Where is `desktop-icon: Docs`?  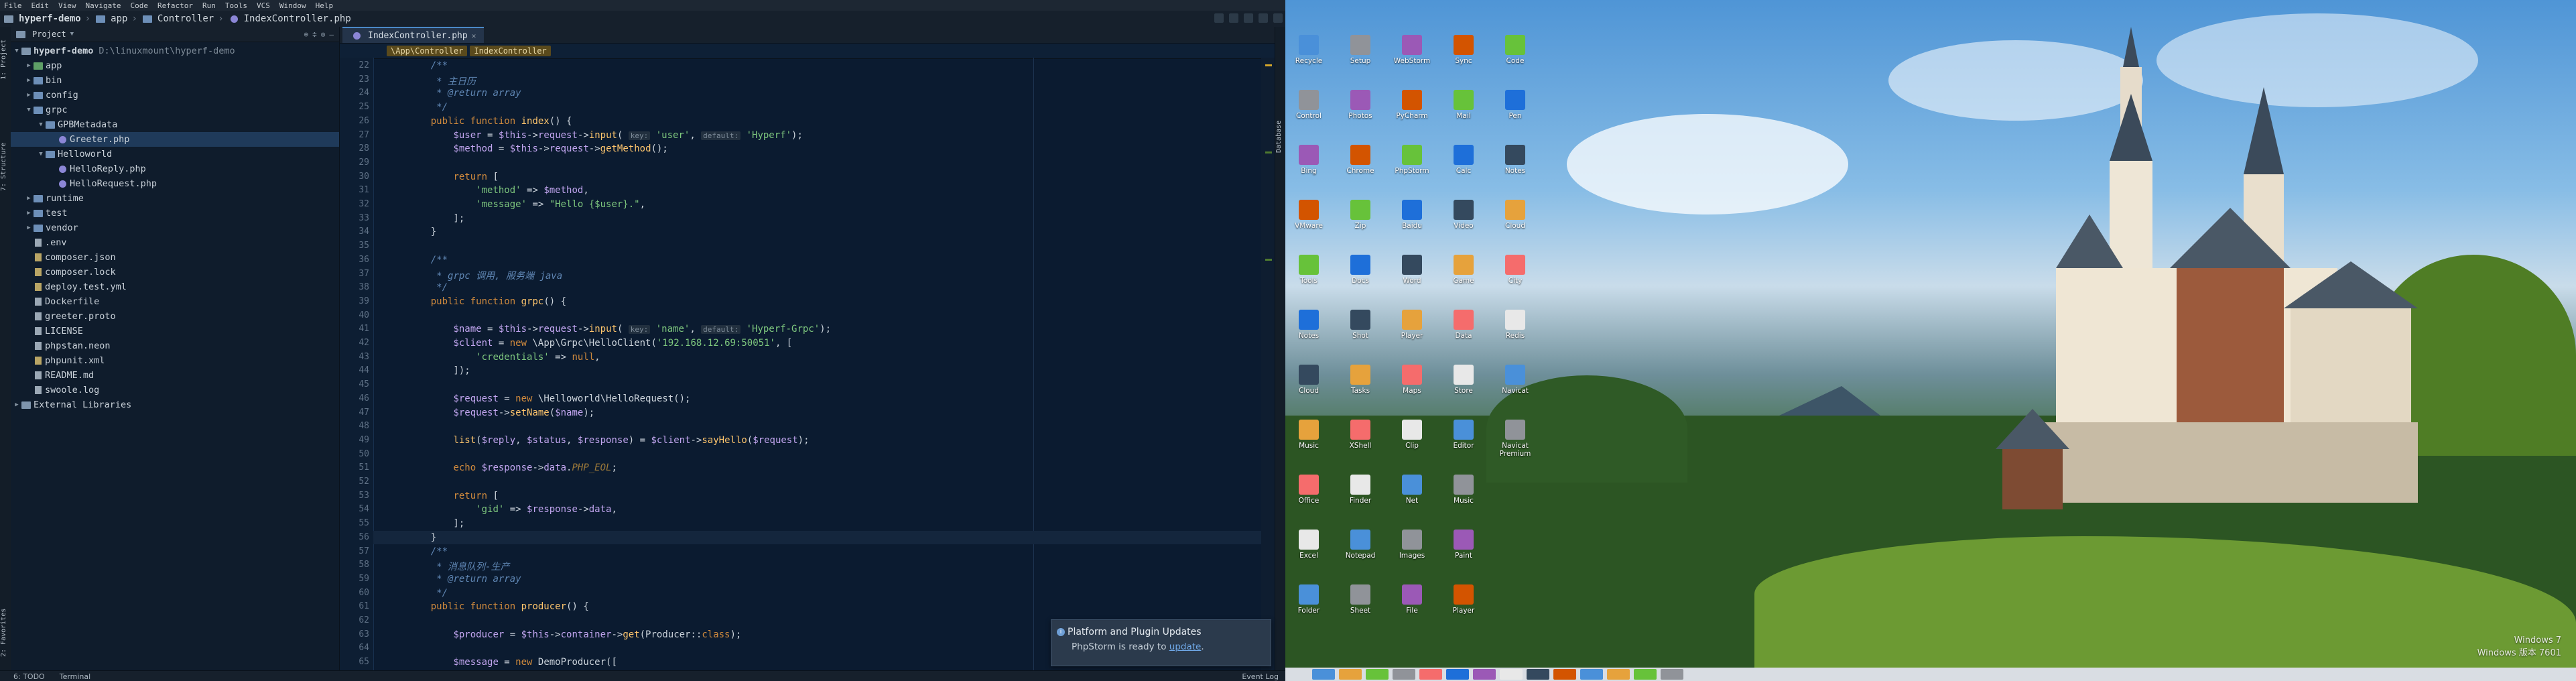
desktop-icon: Docs is located at coordinates (1360, 269).